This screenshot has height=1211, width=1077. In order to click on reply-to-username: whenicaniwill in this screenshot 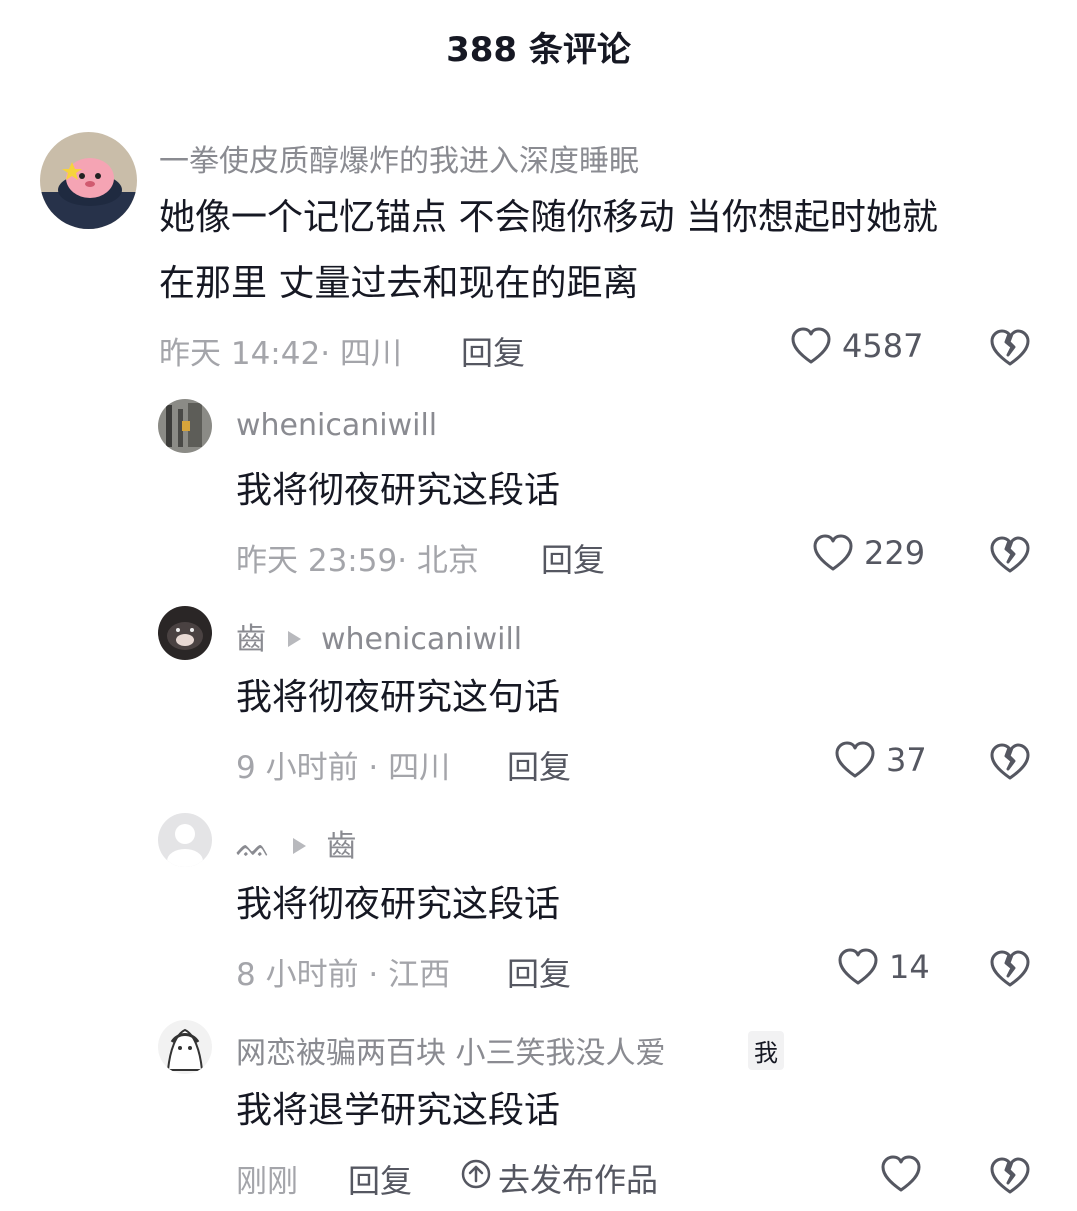, I will do `click(421, 639)`.